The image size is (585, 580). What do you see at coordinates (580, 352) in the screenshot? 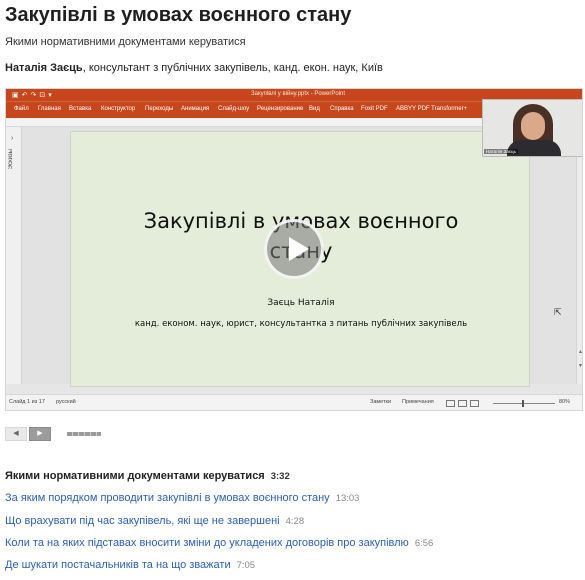
I see `scroll-up-icon: ▲` at bounding box center [580, 352].